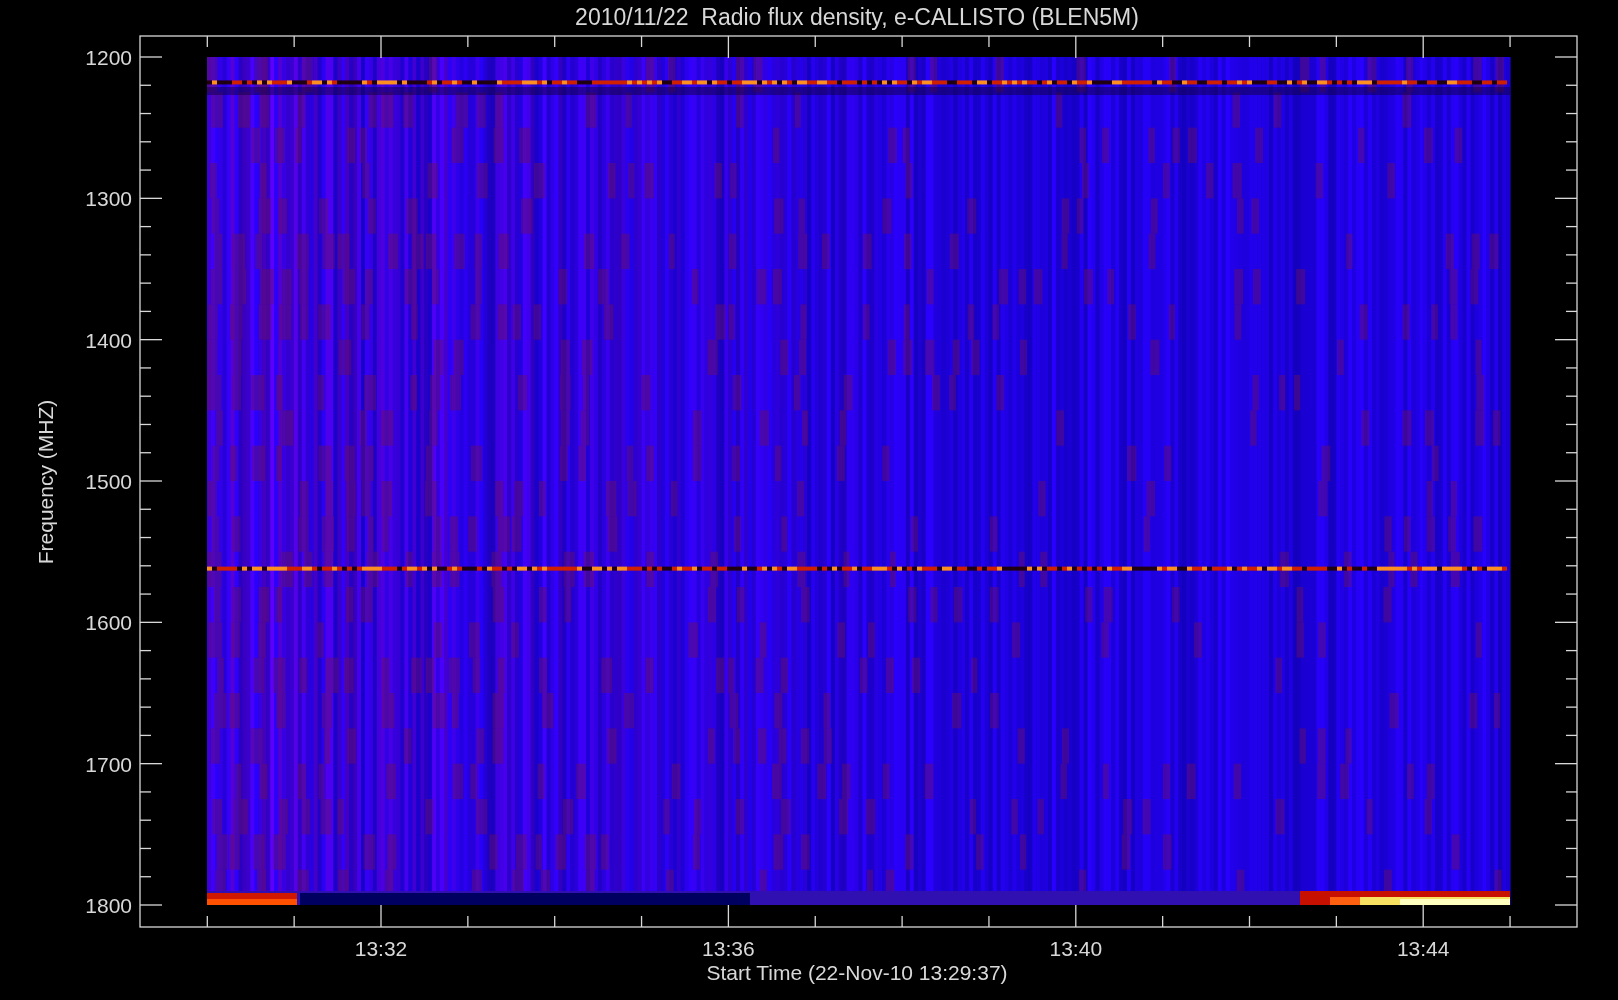  I want to click on plot-title: 2010/11/22 Radio flux density, e-CALLISTO (BLEN5M), so click(857, 17).